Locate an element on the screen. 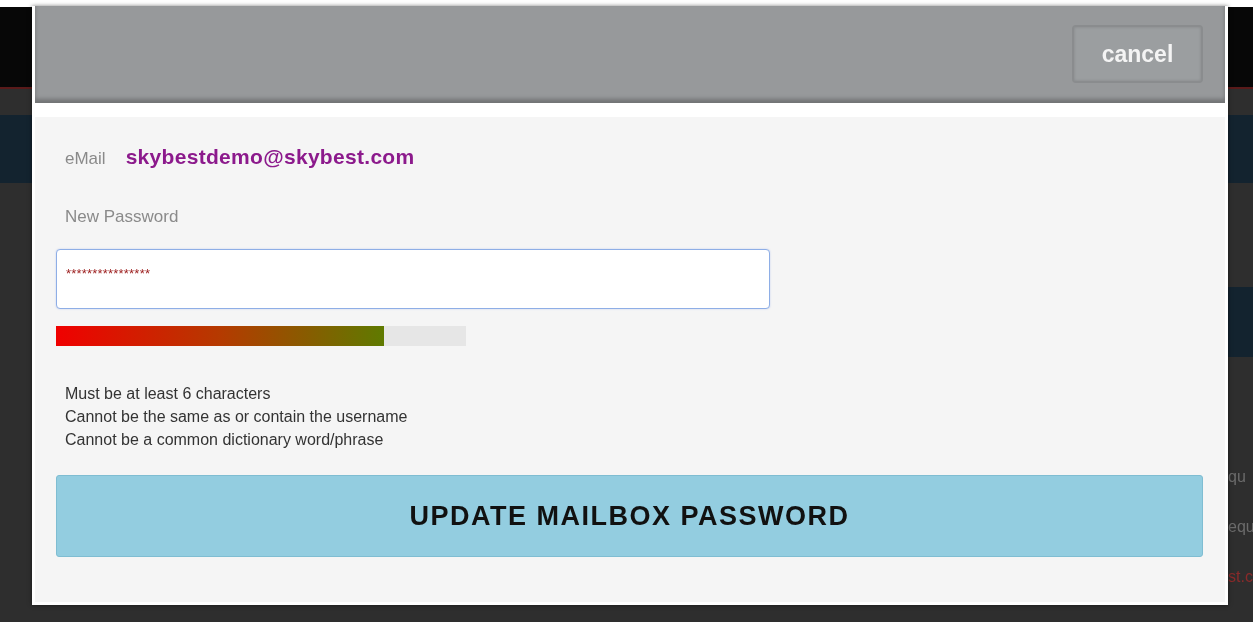 The image size is (1253, 622). background-text: st.c is located at coordinates (1240, 577).